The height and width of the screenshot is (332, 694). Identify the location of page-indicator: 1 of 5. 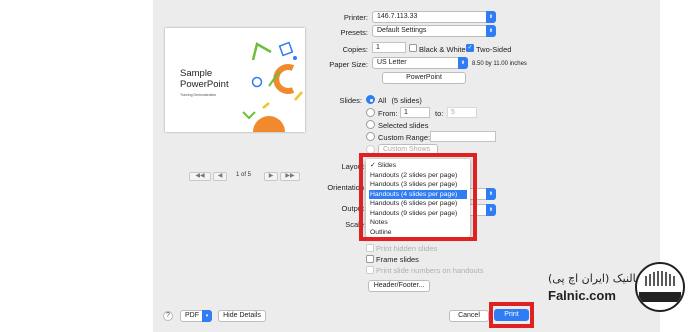
(244, 175).